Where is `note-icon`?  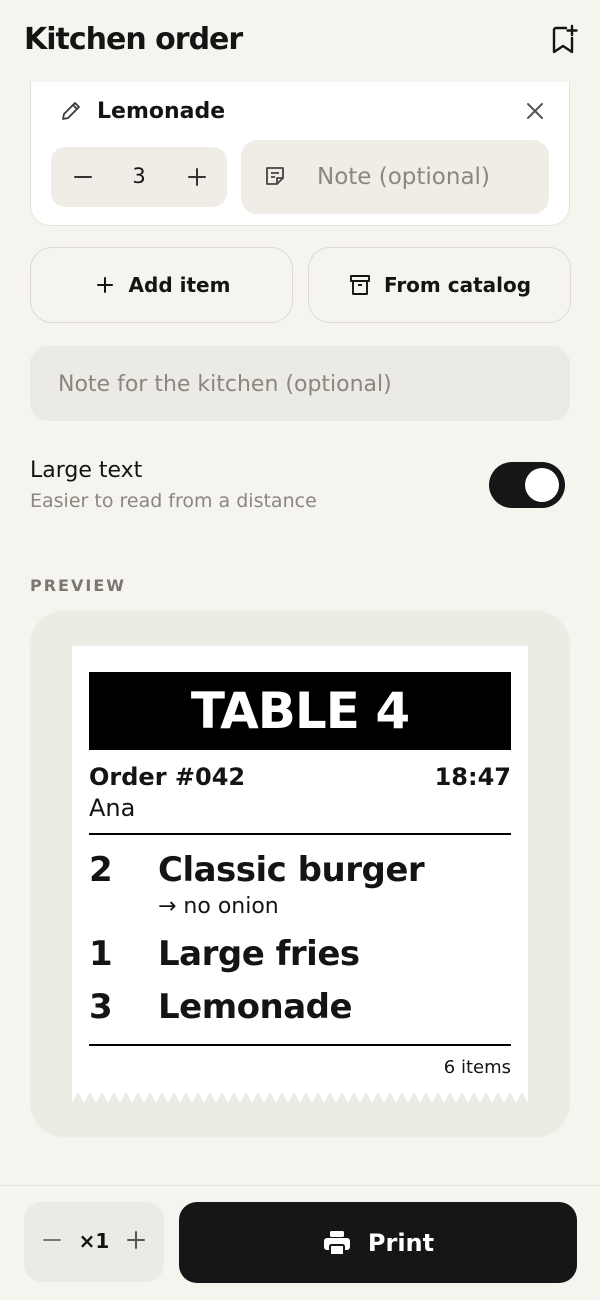
note-icon is located at coordinates (275, 176).